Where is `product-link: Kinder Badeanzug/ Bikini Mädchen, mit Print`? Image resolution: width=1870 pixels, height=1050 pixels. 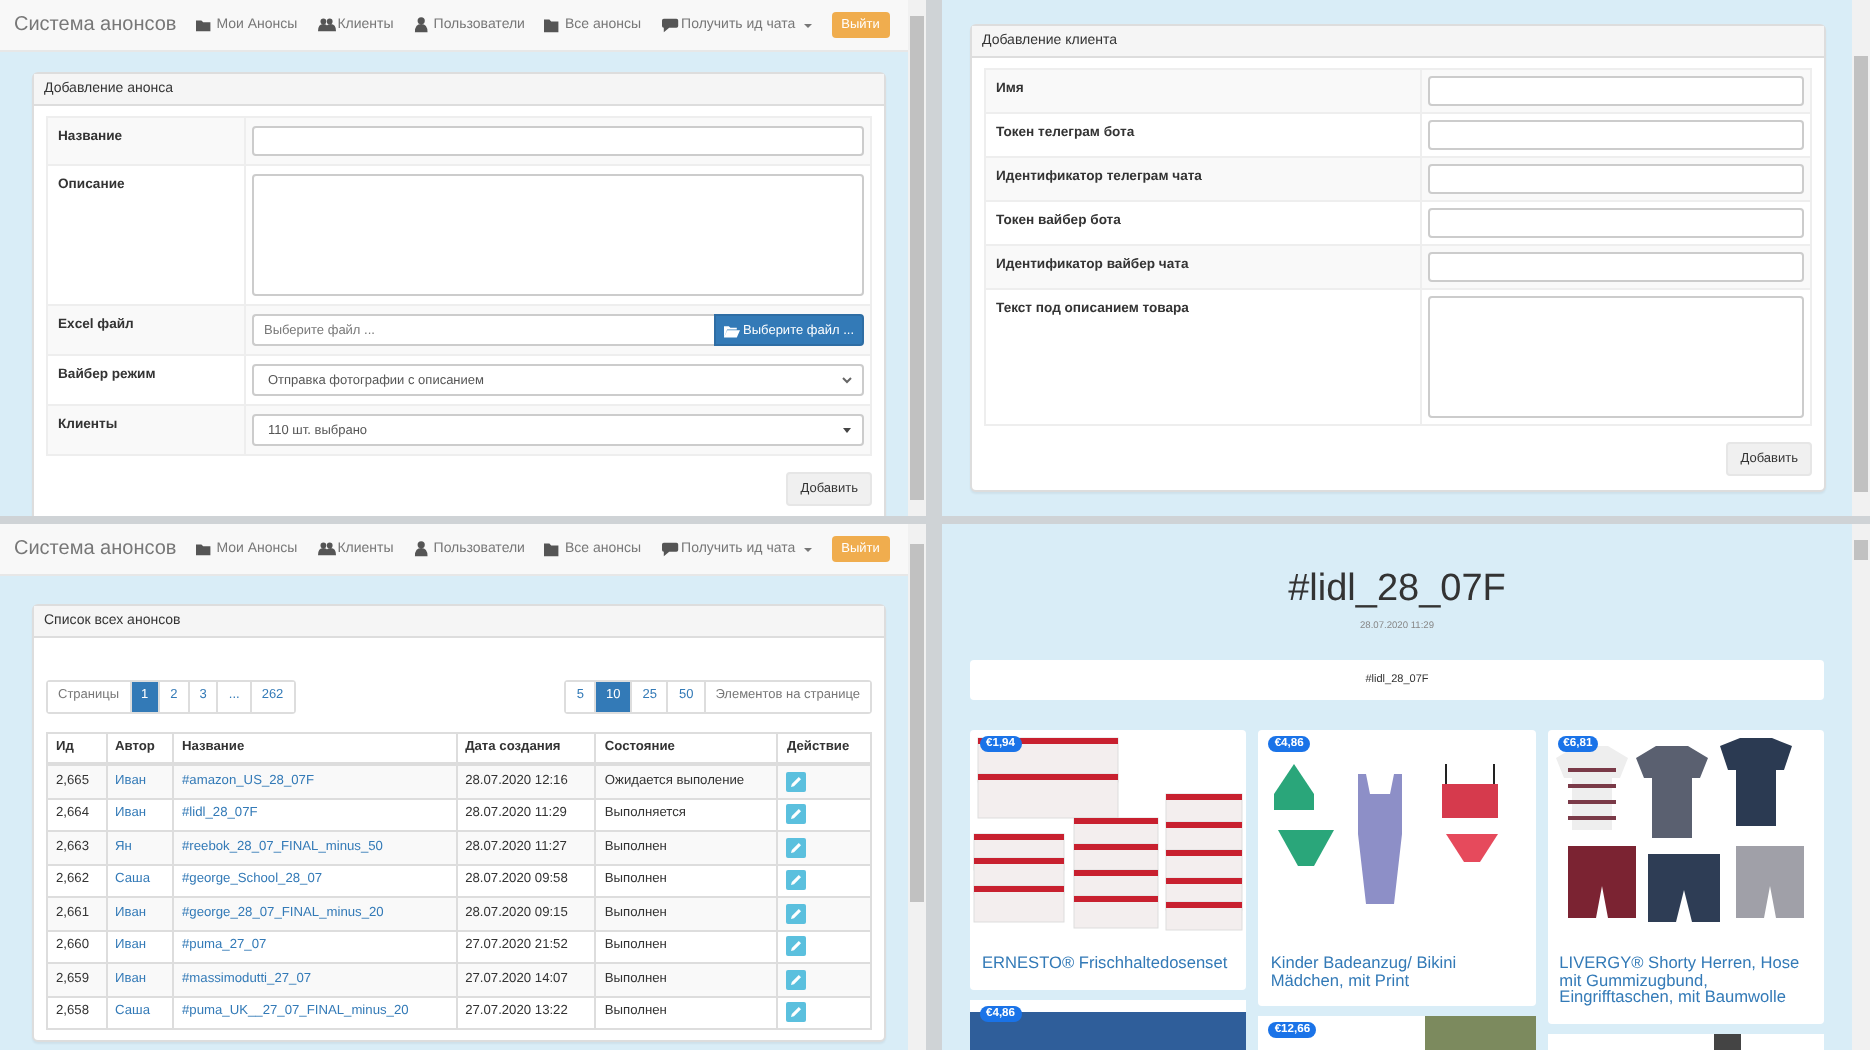 product-link: Kinder Badeanzug/ Bikini Mädchen, mit Print is located at coordinates (1397, 965).